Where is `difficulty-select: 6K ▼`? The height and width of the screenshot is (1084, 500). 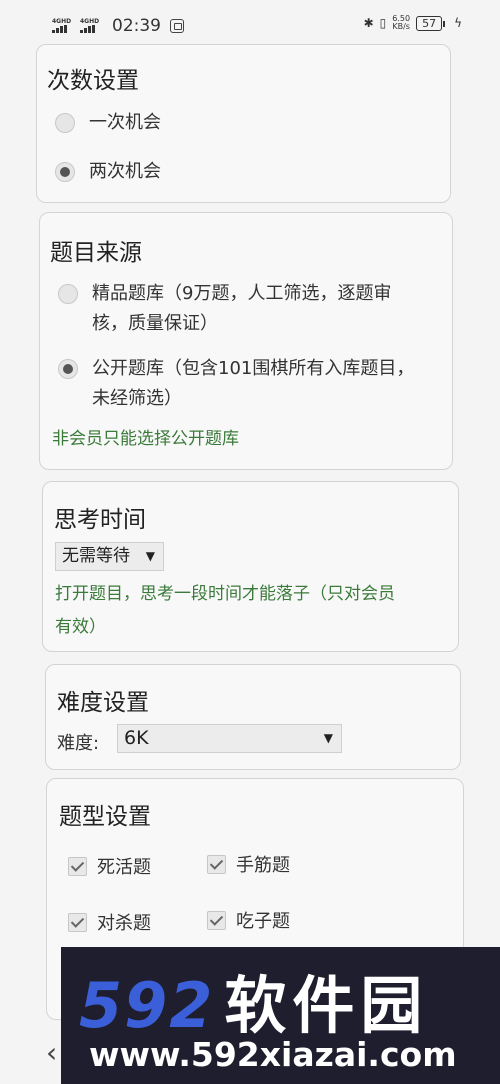
difficulty-select: 6K ▼ is located at coordinates (229, 738).